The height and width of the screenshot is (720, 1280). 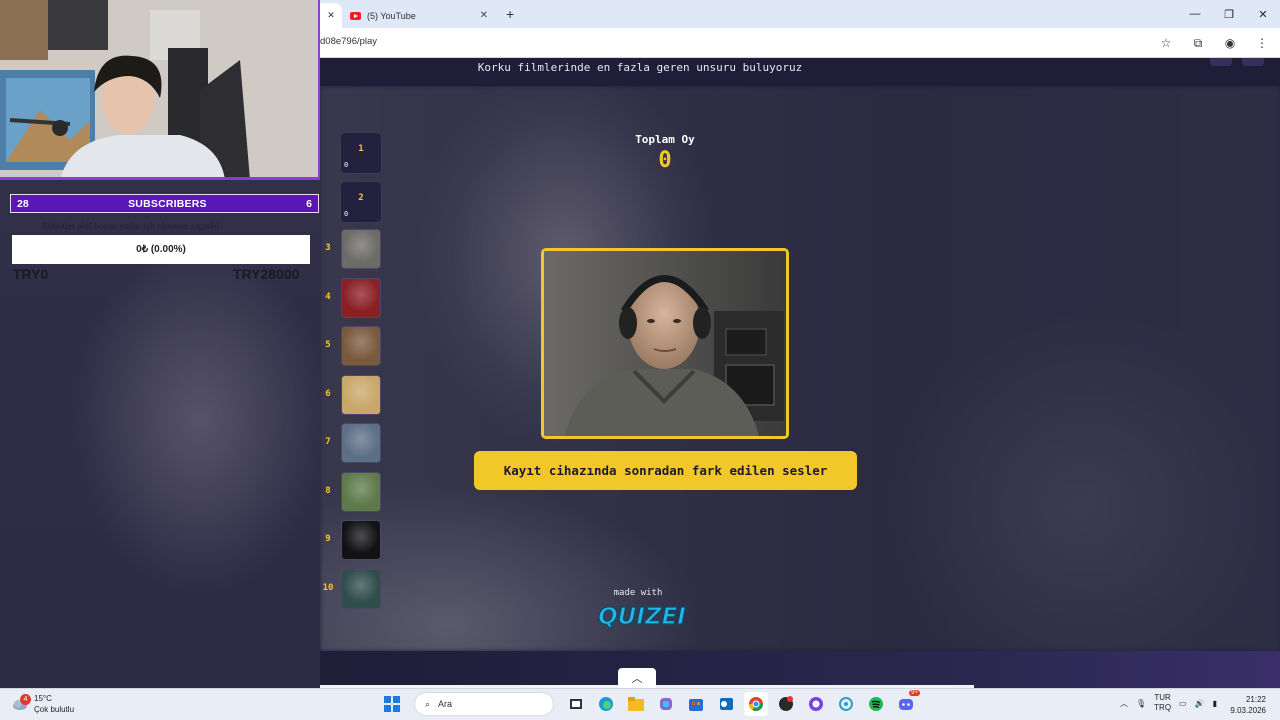 I want to click on microphone-icon: 🎙, so click(x=1141, y=703).